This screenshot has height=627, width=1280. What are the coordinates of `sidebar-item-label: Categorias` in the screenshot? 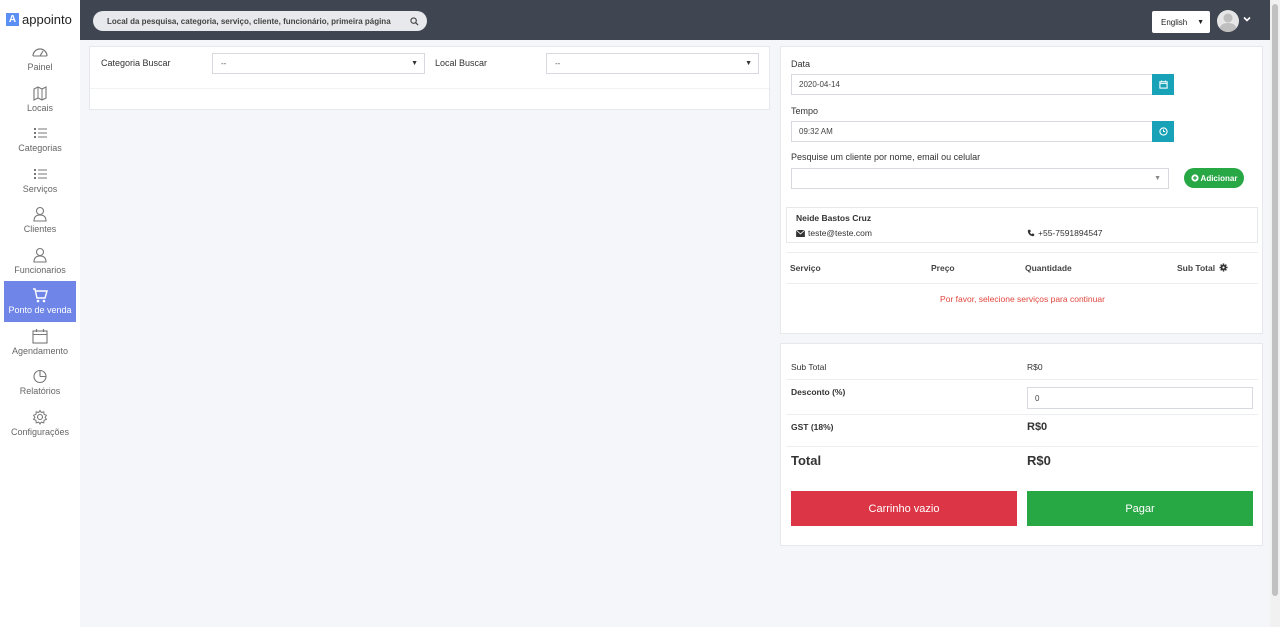 It's located at (40, 148).